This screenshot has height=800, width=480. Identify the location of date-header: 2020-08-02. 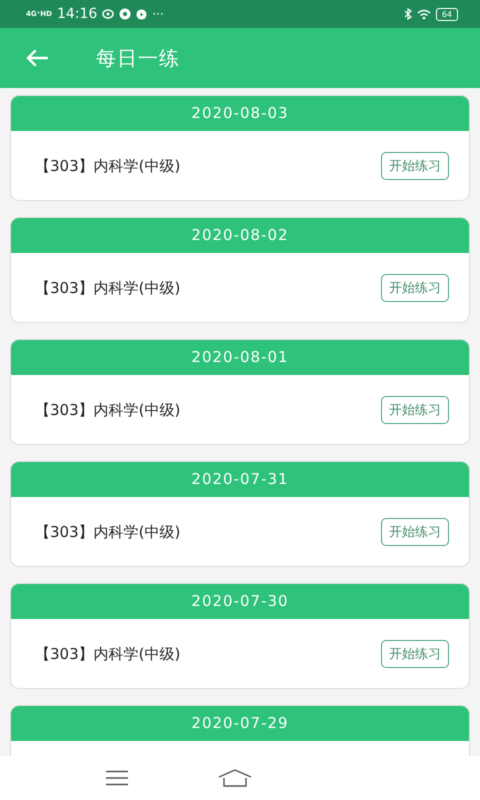
(240, 235).